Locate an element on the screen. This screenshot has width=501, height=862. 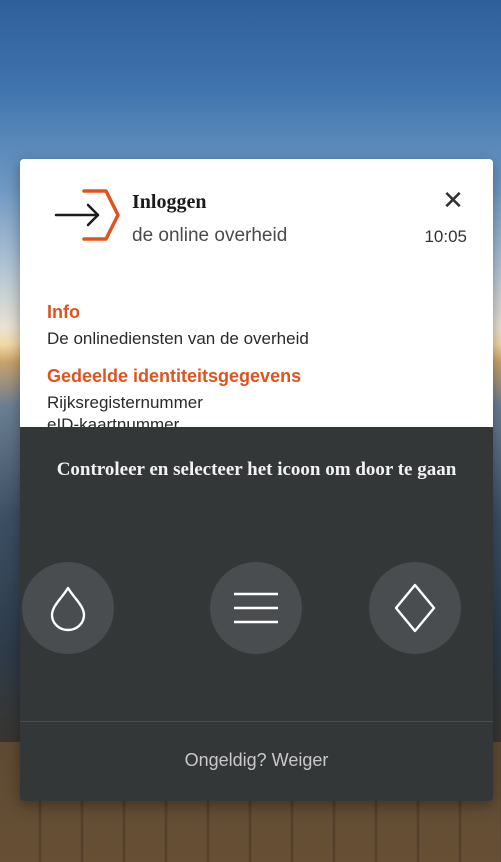
app-title: Inloggen is located at coordinates (169, 202).